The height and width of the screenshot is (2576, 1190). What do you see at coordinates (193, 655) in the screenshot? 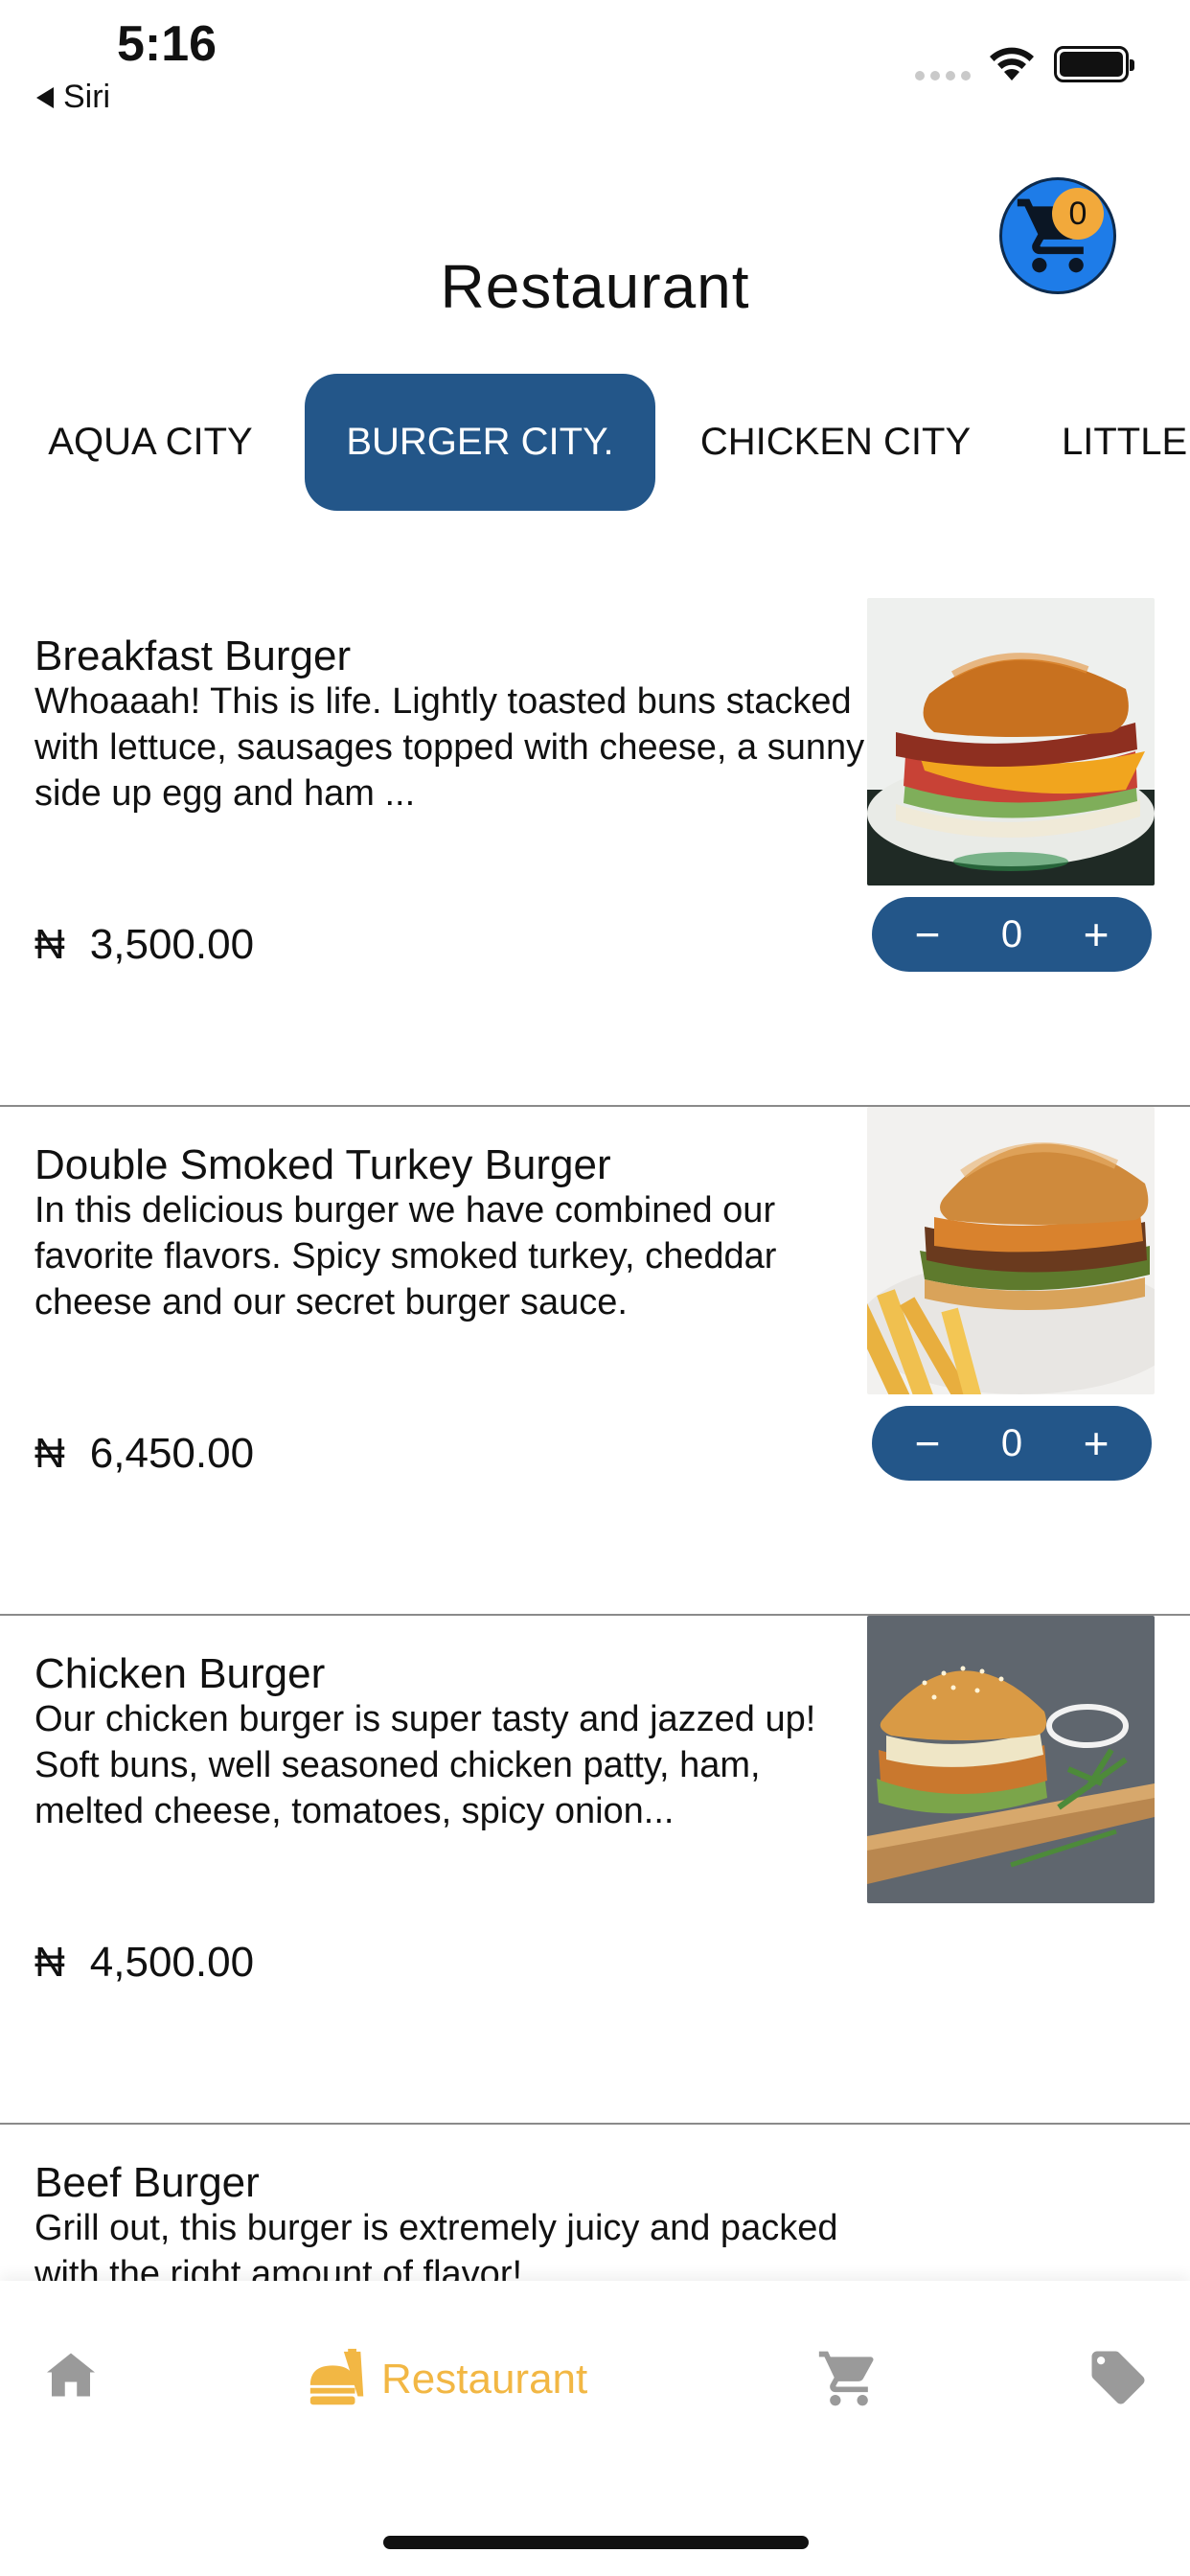
I see `item-name: Breakfast Burger` at bounding box center [193, 655].